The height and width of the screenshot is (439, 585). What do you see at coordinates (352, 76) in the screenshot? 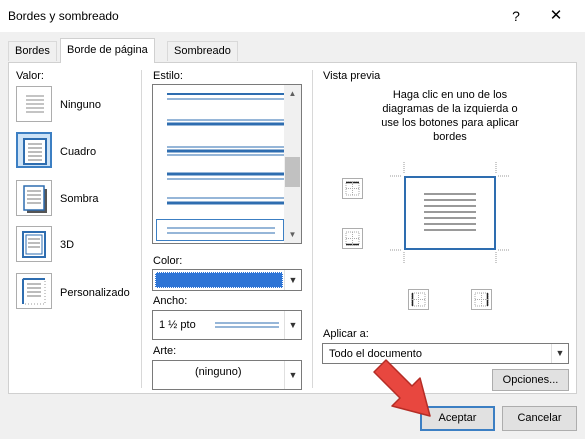
I see `preview-label: Vista previa` at bounding box center [352, 76].